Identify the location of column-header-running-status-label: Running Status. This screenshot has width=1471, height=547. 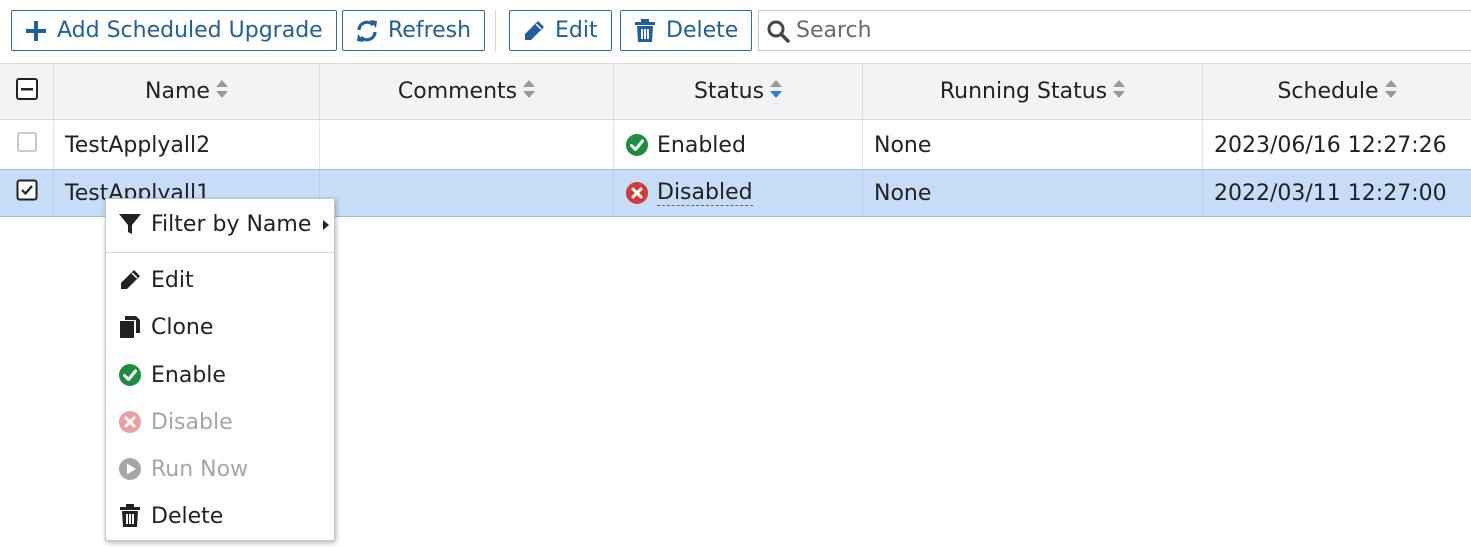
(1023, 91).